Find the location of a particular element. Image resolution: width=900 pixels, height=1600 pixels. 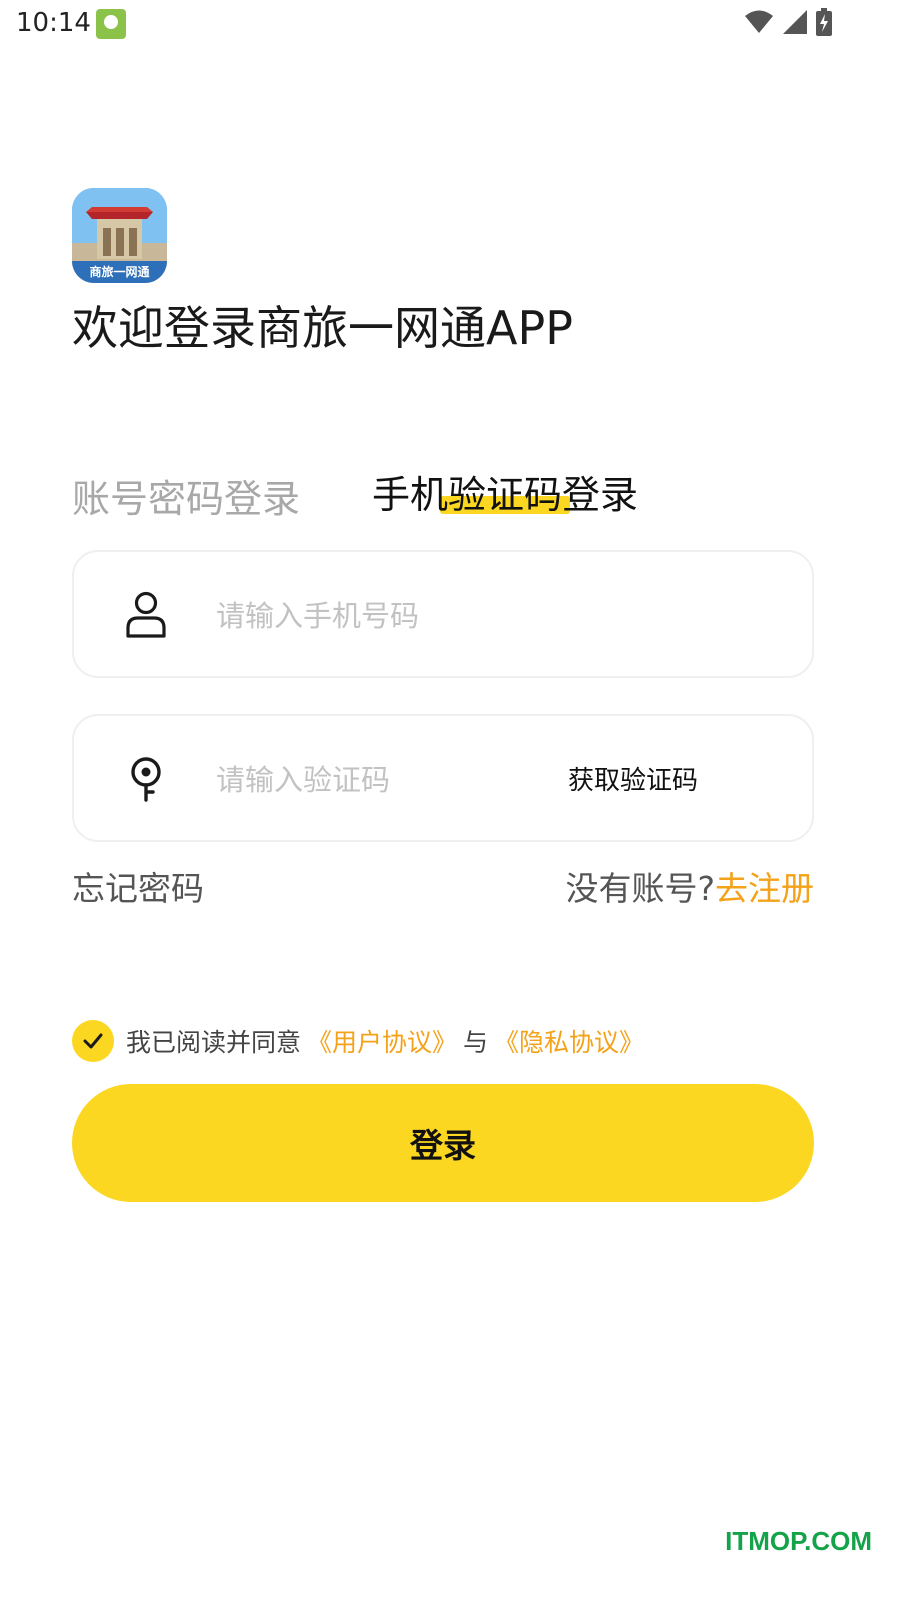

user-agreement-link: 《用户协议》 is located at coordinates (382, 1041).